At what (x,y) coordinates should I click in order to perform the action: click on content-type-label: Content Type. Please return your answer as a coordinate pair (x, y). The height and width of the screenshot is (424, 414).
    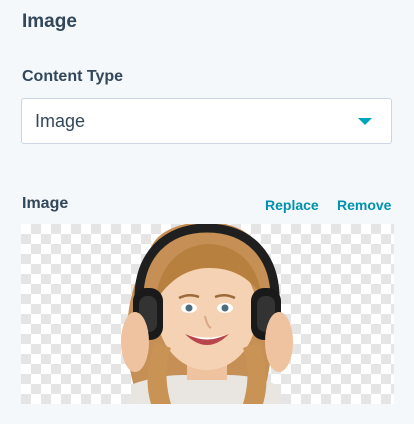
    Looking at the image, I should click on (73, 76).